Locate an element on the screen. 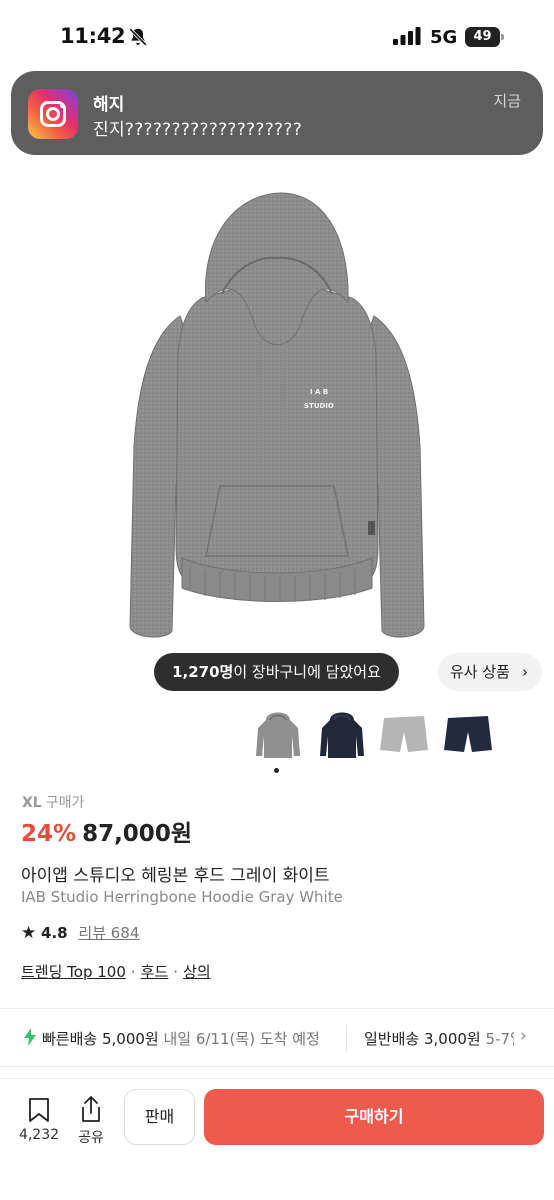  price-line: 24% 87,000원 is located at coordinates (106, 831).